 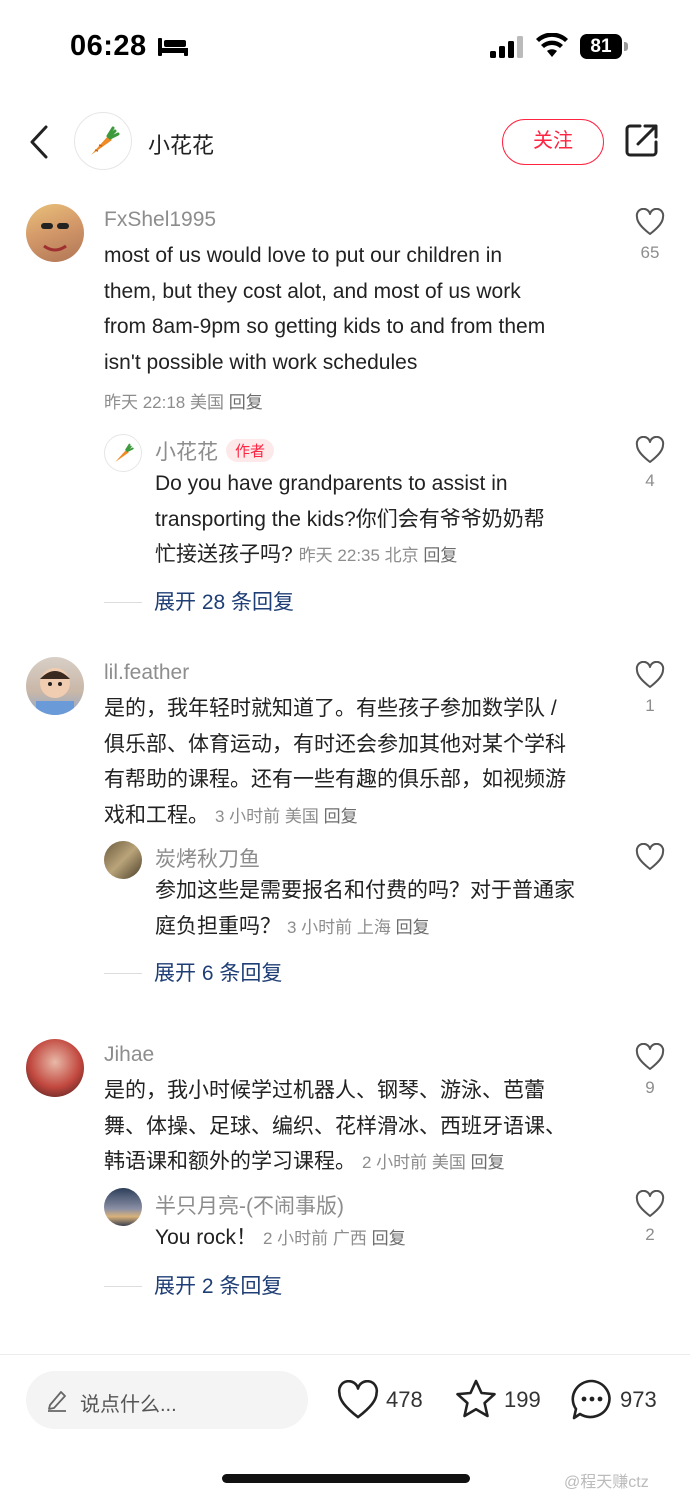 What do you see at coordinates (650, 480) in the screenshot?
I see `like-count: 4` at bounding box center [650, 480].